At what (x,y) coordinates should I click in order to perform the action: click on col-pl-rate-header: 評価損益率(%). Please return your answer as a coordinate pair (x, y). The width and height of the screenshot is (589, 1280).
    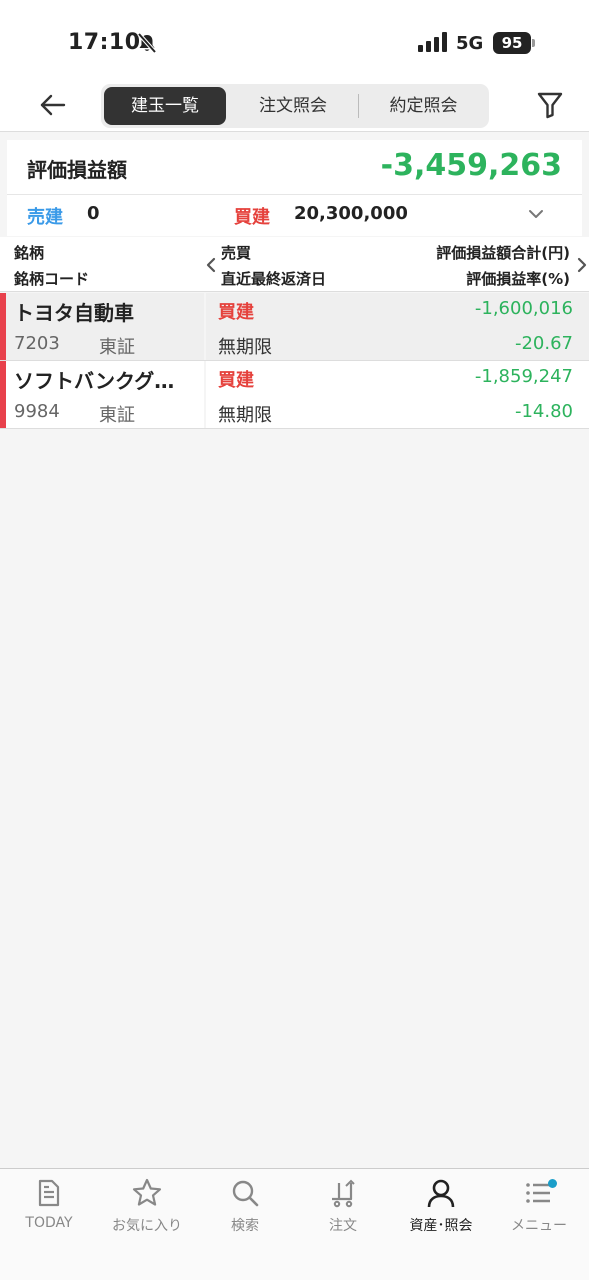
    Looking at the image, I should click on (518, 279).